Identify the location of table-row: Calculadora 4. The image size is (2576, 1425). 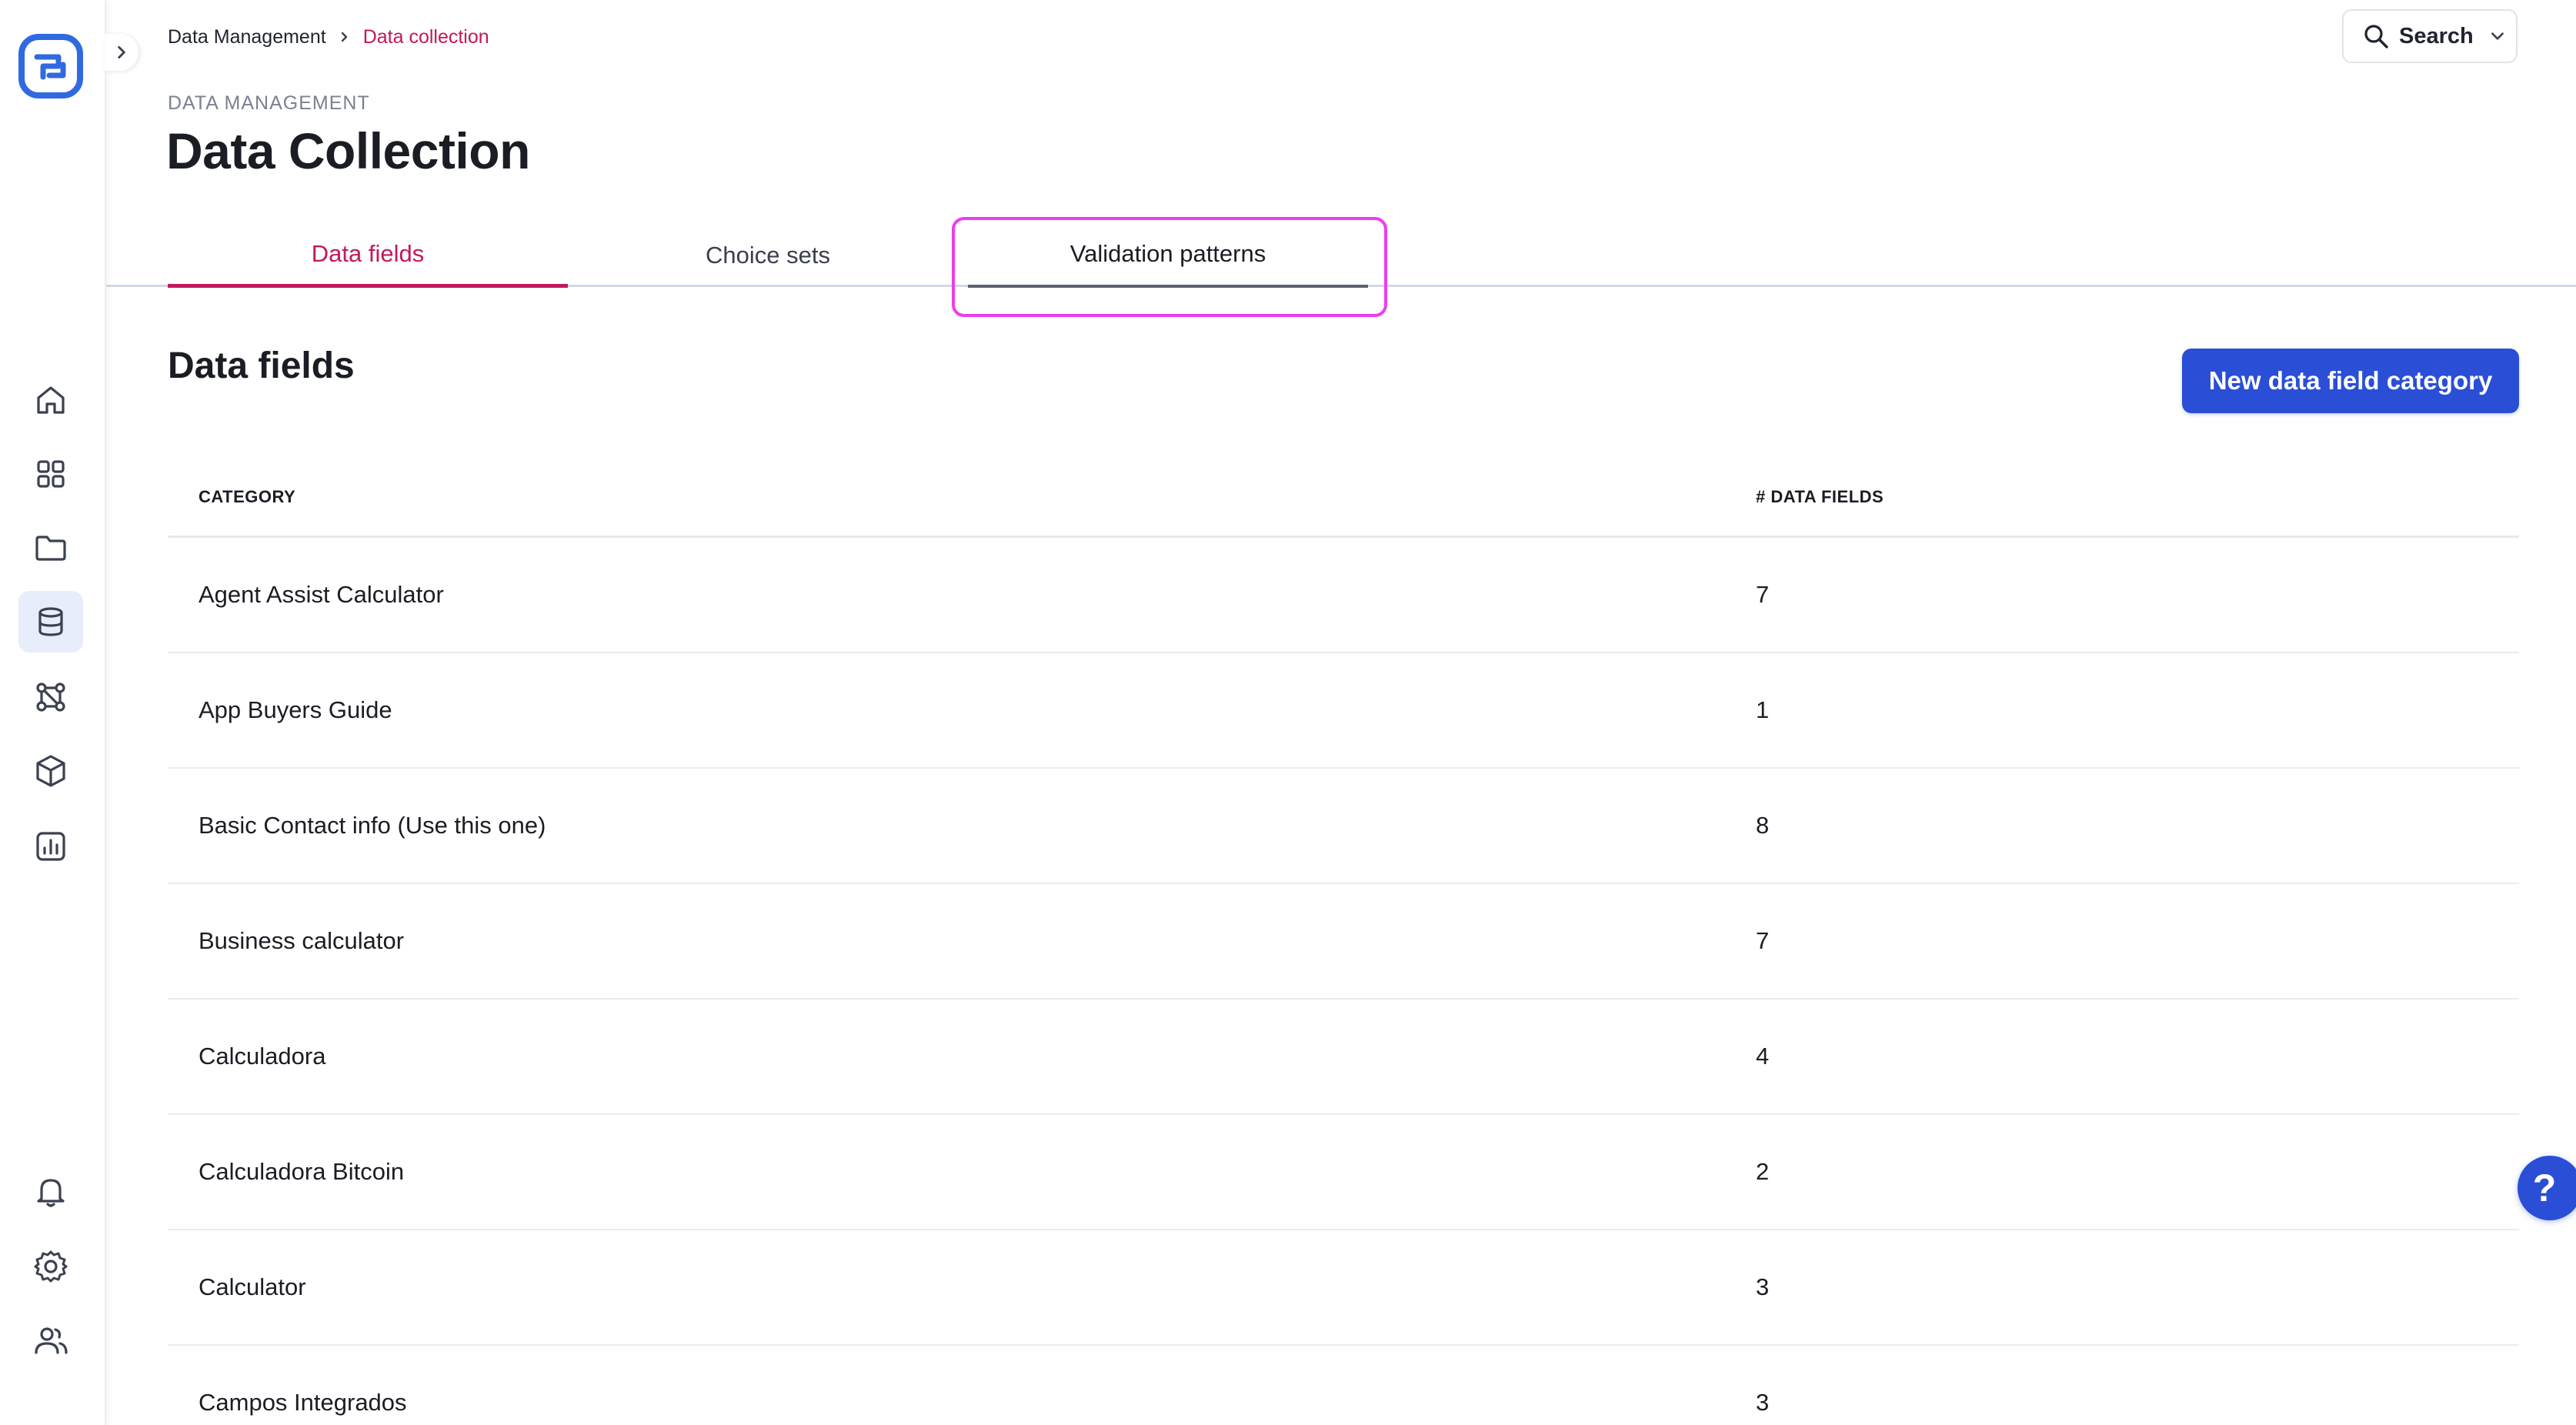
(1344, 1057).